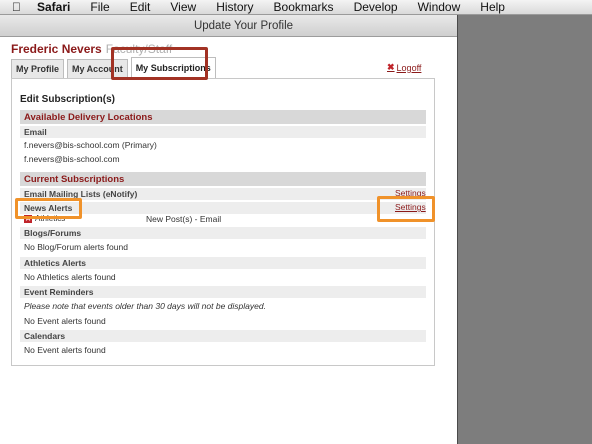 The image size is (592, 444). Describe the element at coordinates (376, 7) in the screenshot. I see `menu-develop: Develop` at that location.